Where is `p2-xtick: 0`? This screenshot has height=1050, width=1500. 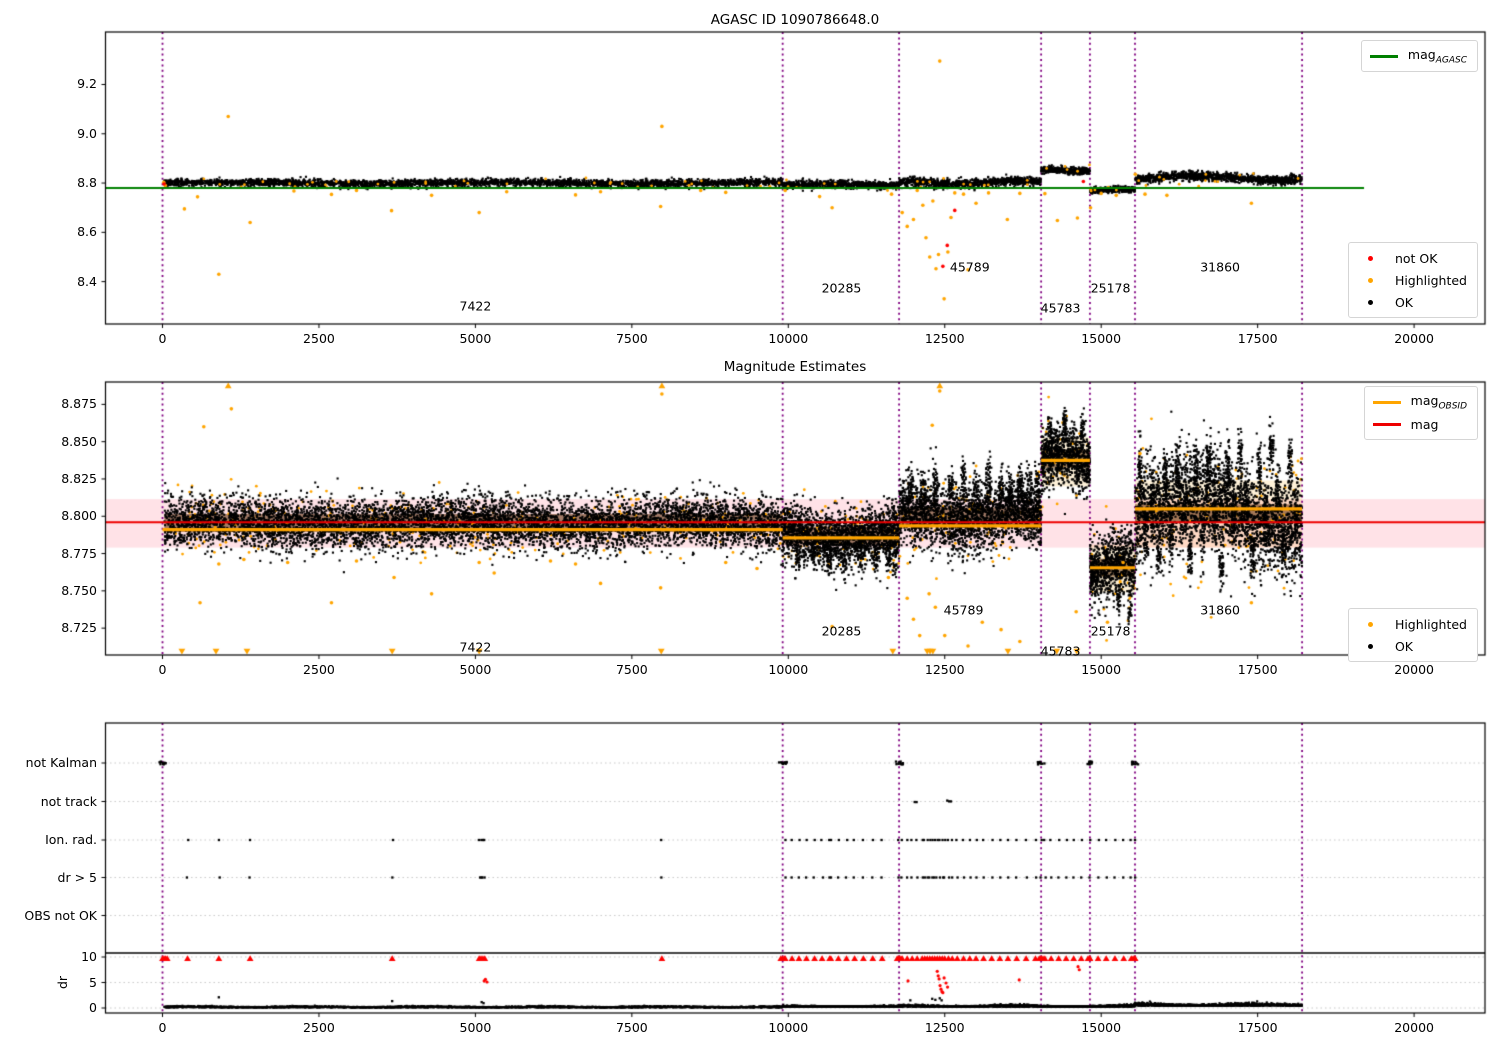
p2-xtick: 0 is located at coordinates (162, 669).